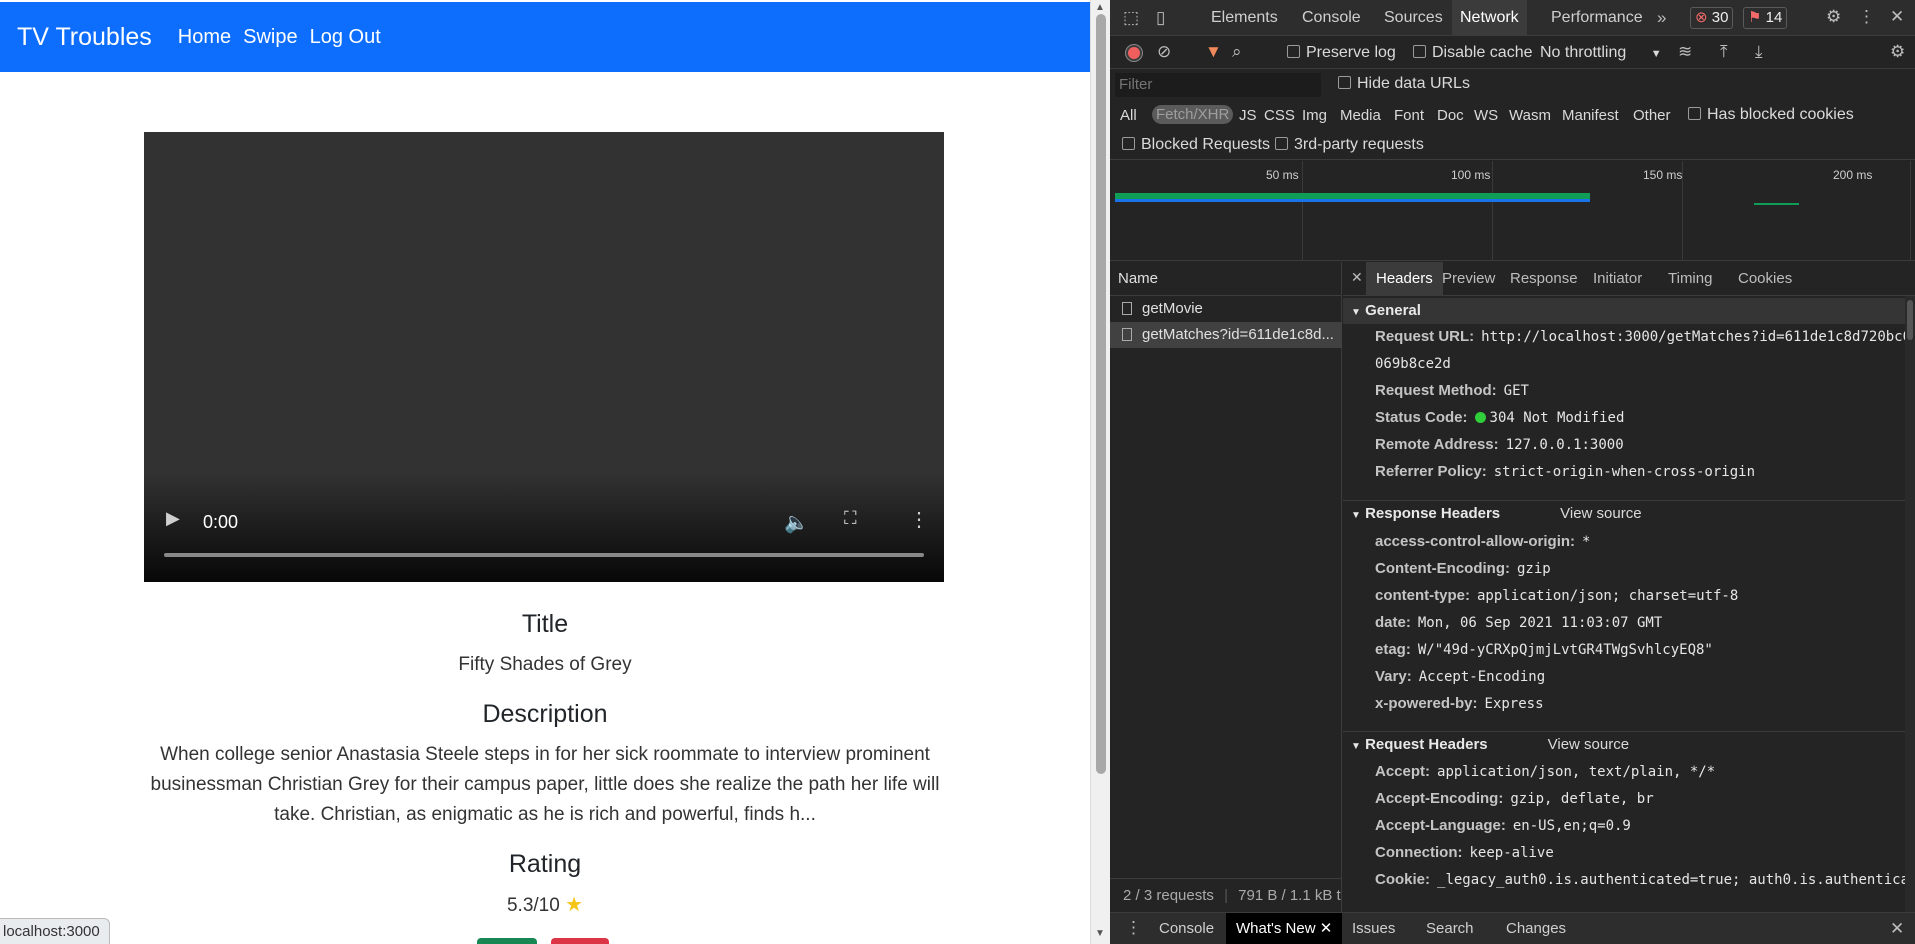 The width and height of the screenshot is (1915, 944). Describe the element at coordinates (1597, 18) in the screenshot. I see `tab-performance: Performance` at that location.